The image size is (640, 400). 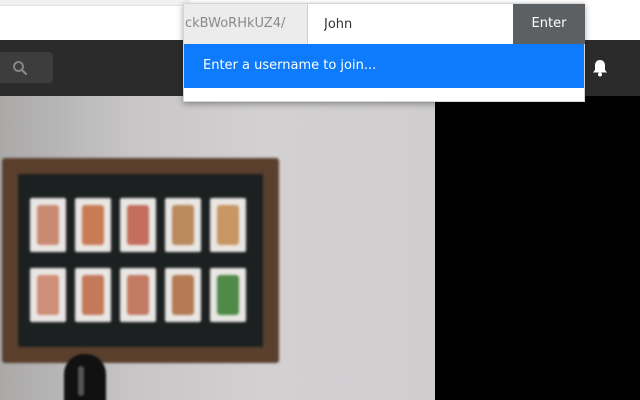 I want to click on search-button, so click(x=26, y=67).